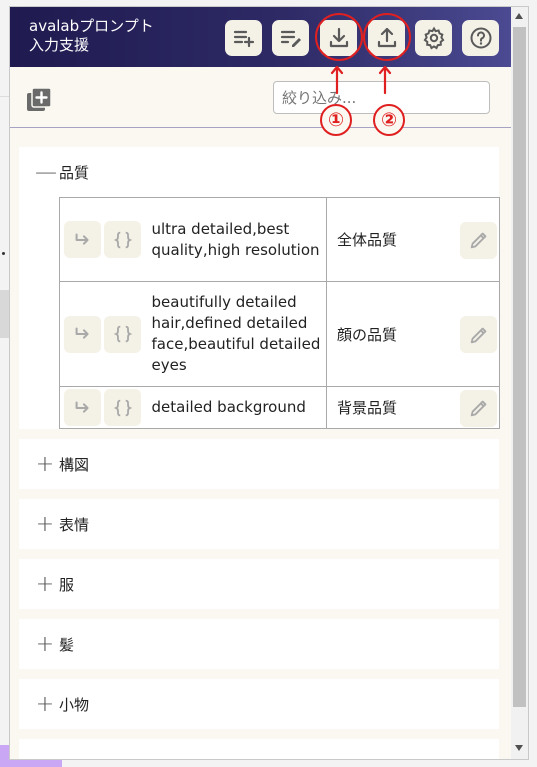 This screenshot has height=767, width=537. Describe the element at coordinates (413, 334) in the screenshot. I see `prompt-name-cell: 顔の品質` at that location.